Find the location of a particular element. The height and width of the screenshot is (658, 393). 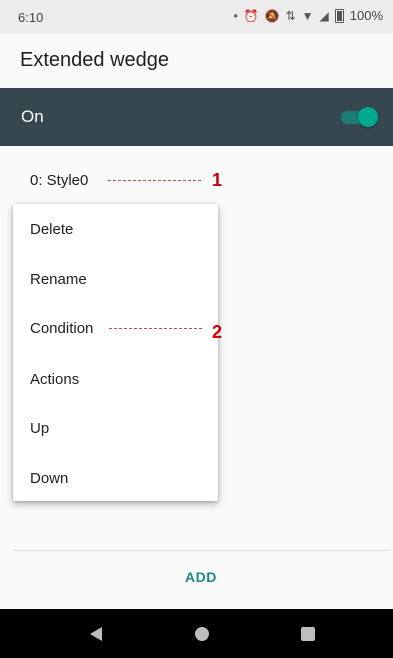

toggle-label: On is located at coordinates (32, 116).